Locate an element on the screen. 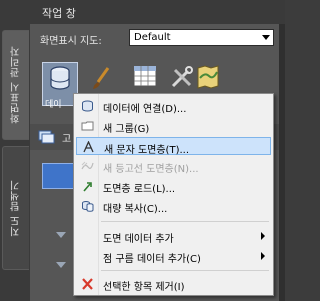 This screenshot has width=320, height=301. tab-display-manager: 화면표시 관리자 is located at coordinates (15, 85).